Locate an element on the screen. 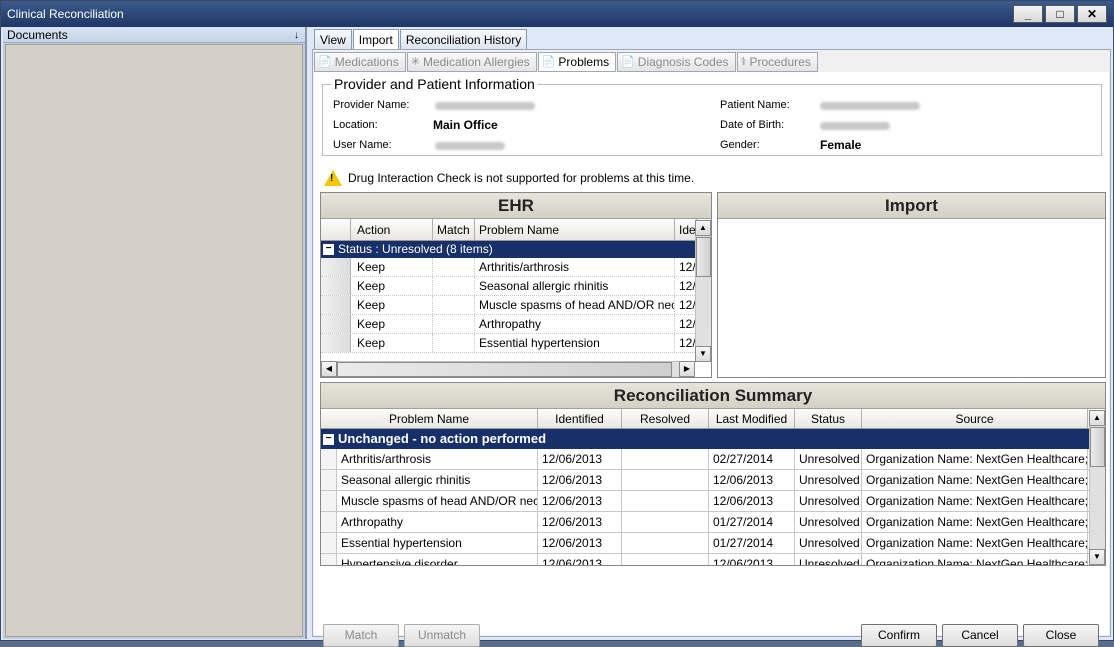 The width and height of the screenshot is (1114, 647). unmatch-button: Unmatch is located at coordinates (442, 635).